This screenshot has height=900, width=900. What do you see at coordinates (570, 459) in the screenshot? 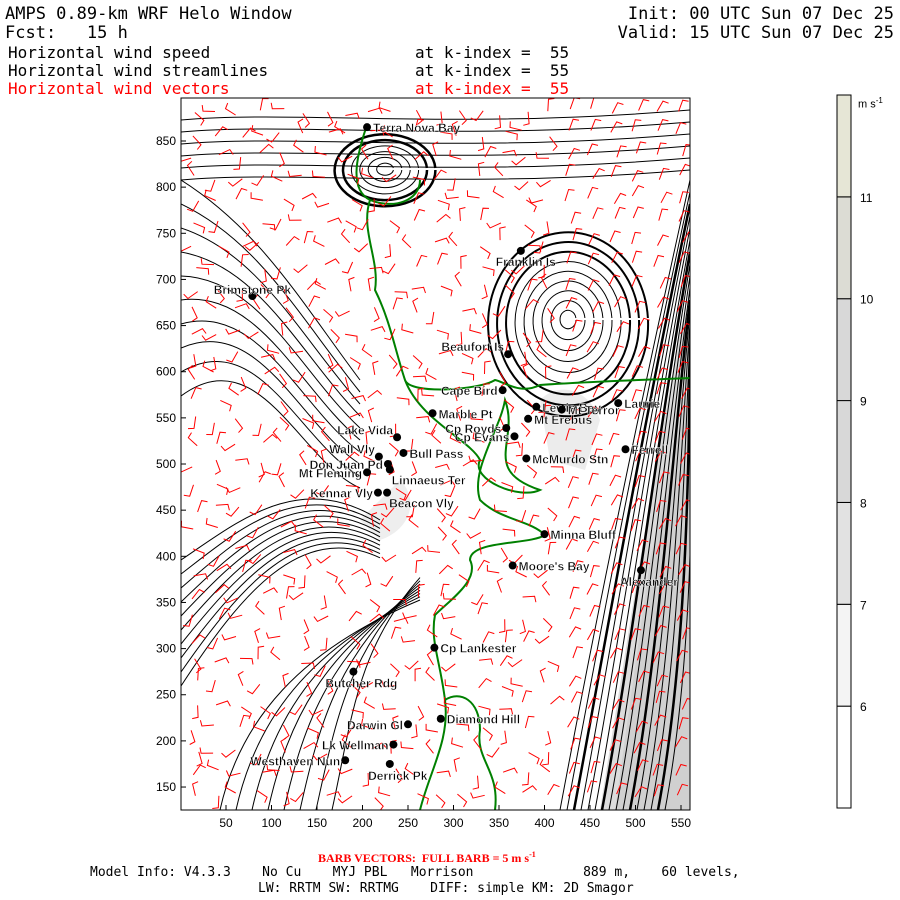
I see `station-label: McMurdo Stn` at bounding box center [570, 459].